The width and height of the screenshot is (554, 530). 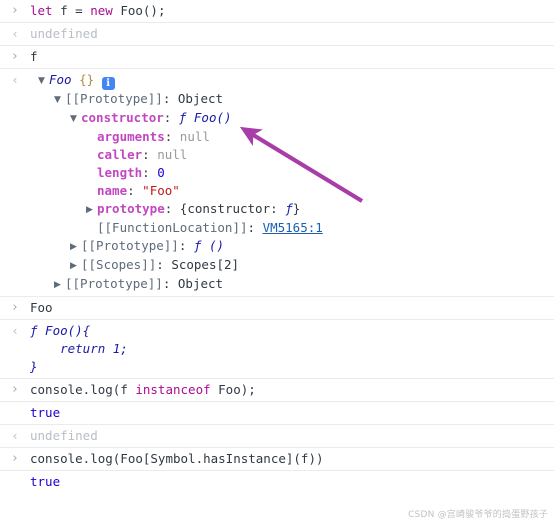 What do you see at coordinates (131, 136) in the screenshot?
I see `token-prop: arguments` at bounding box center [131, 136].